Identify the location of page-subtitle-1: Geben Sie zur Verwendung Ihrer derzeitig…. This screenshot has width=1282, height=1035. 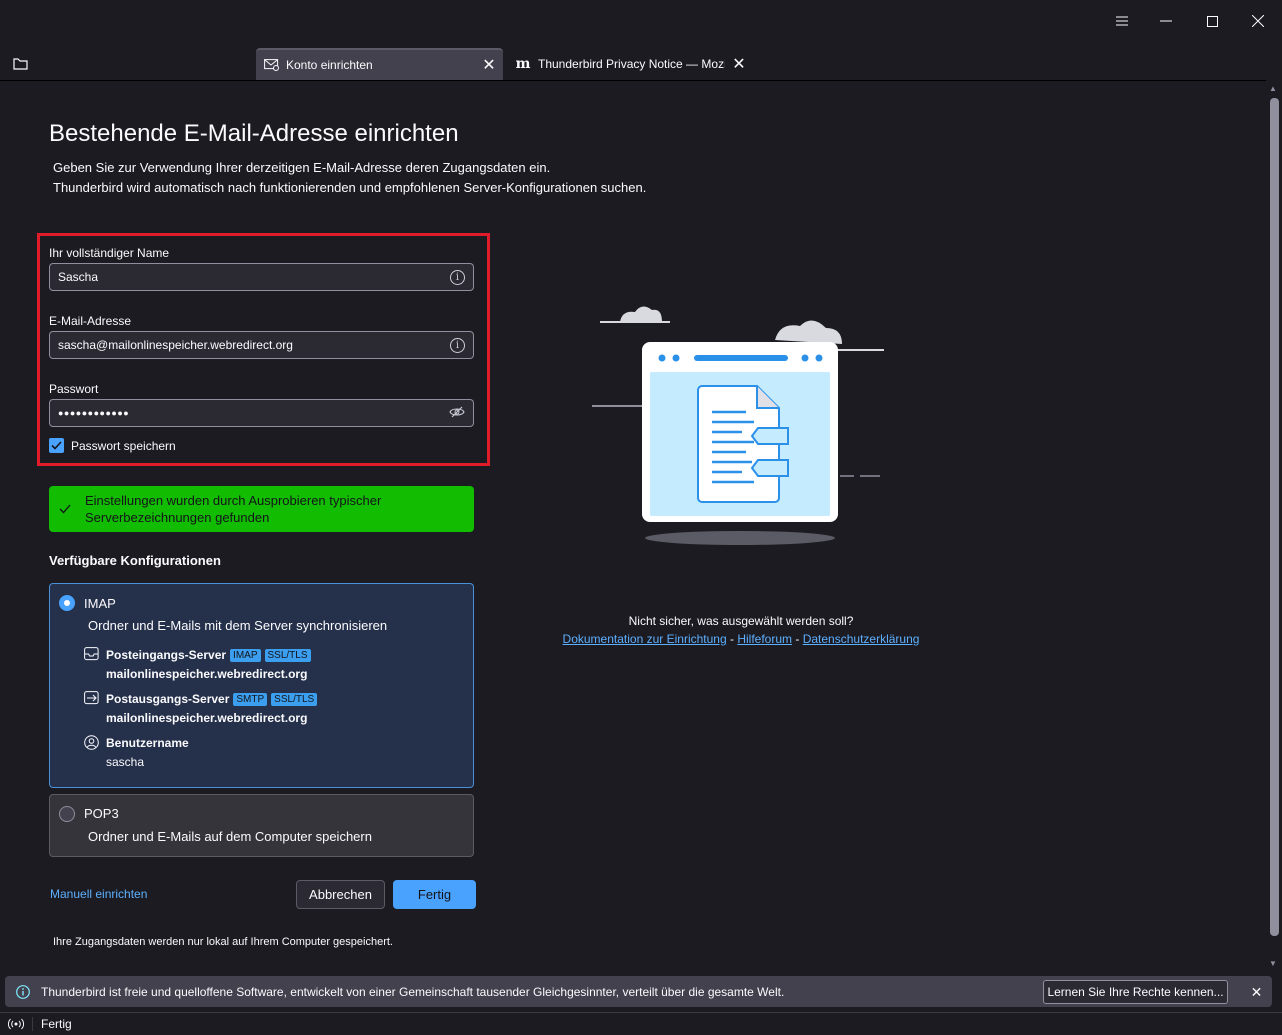
(302, 167).